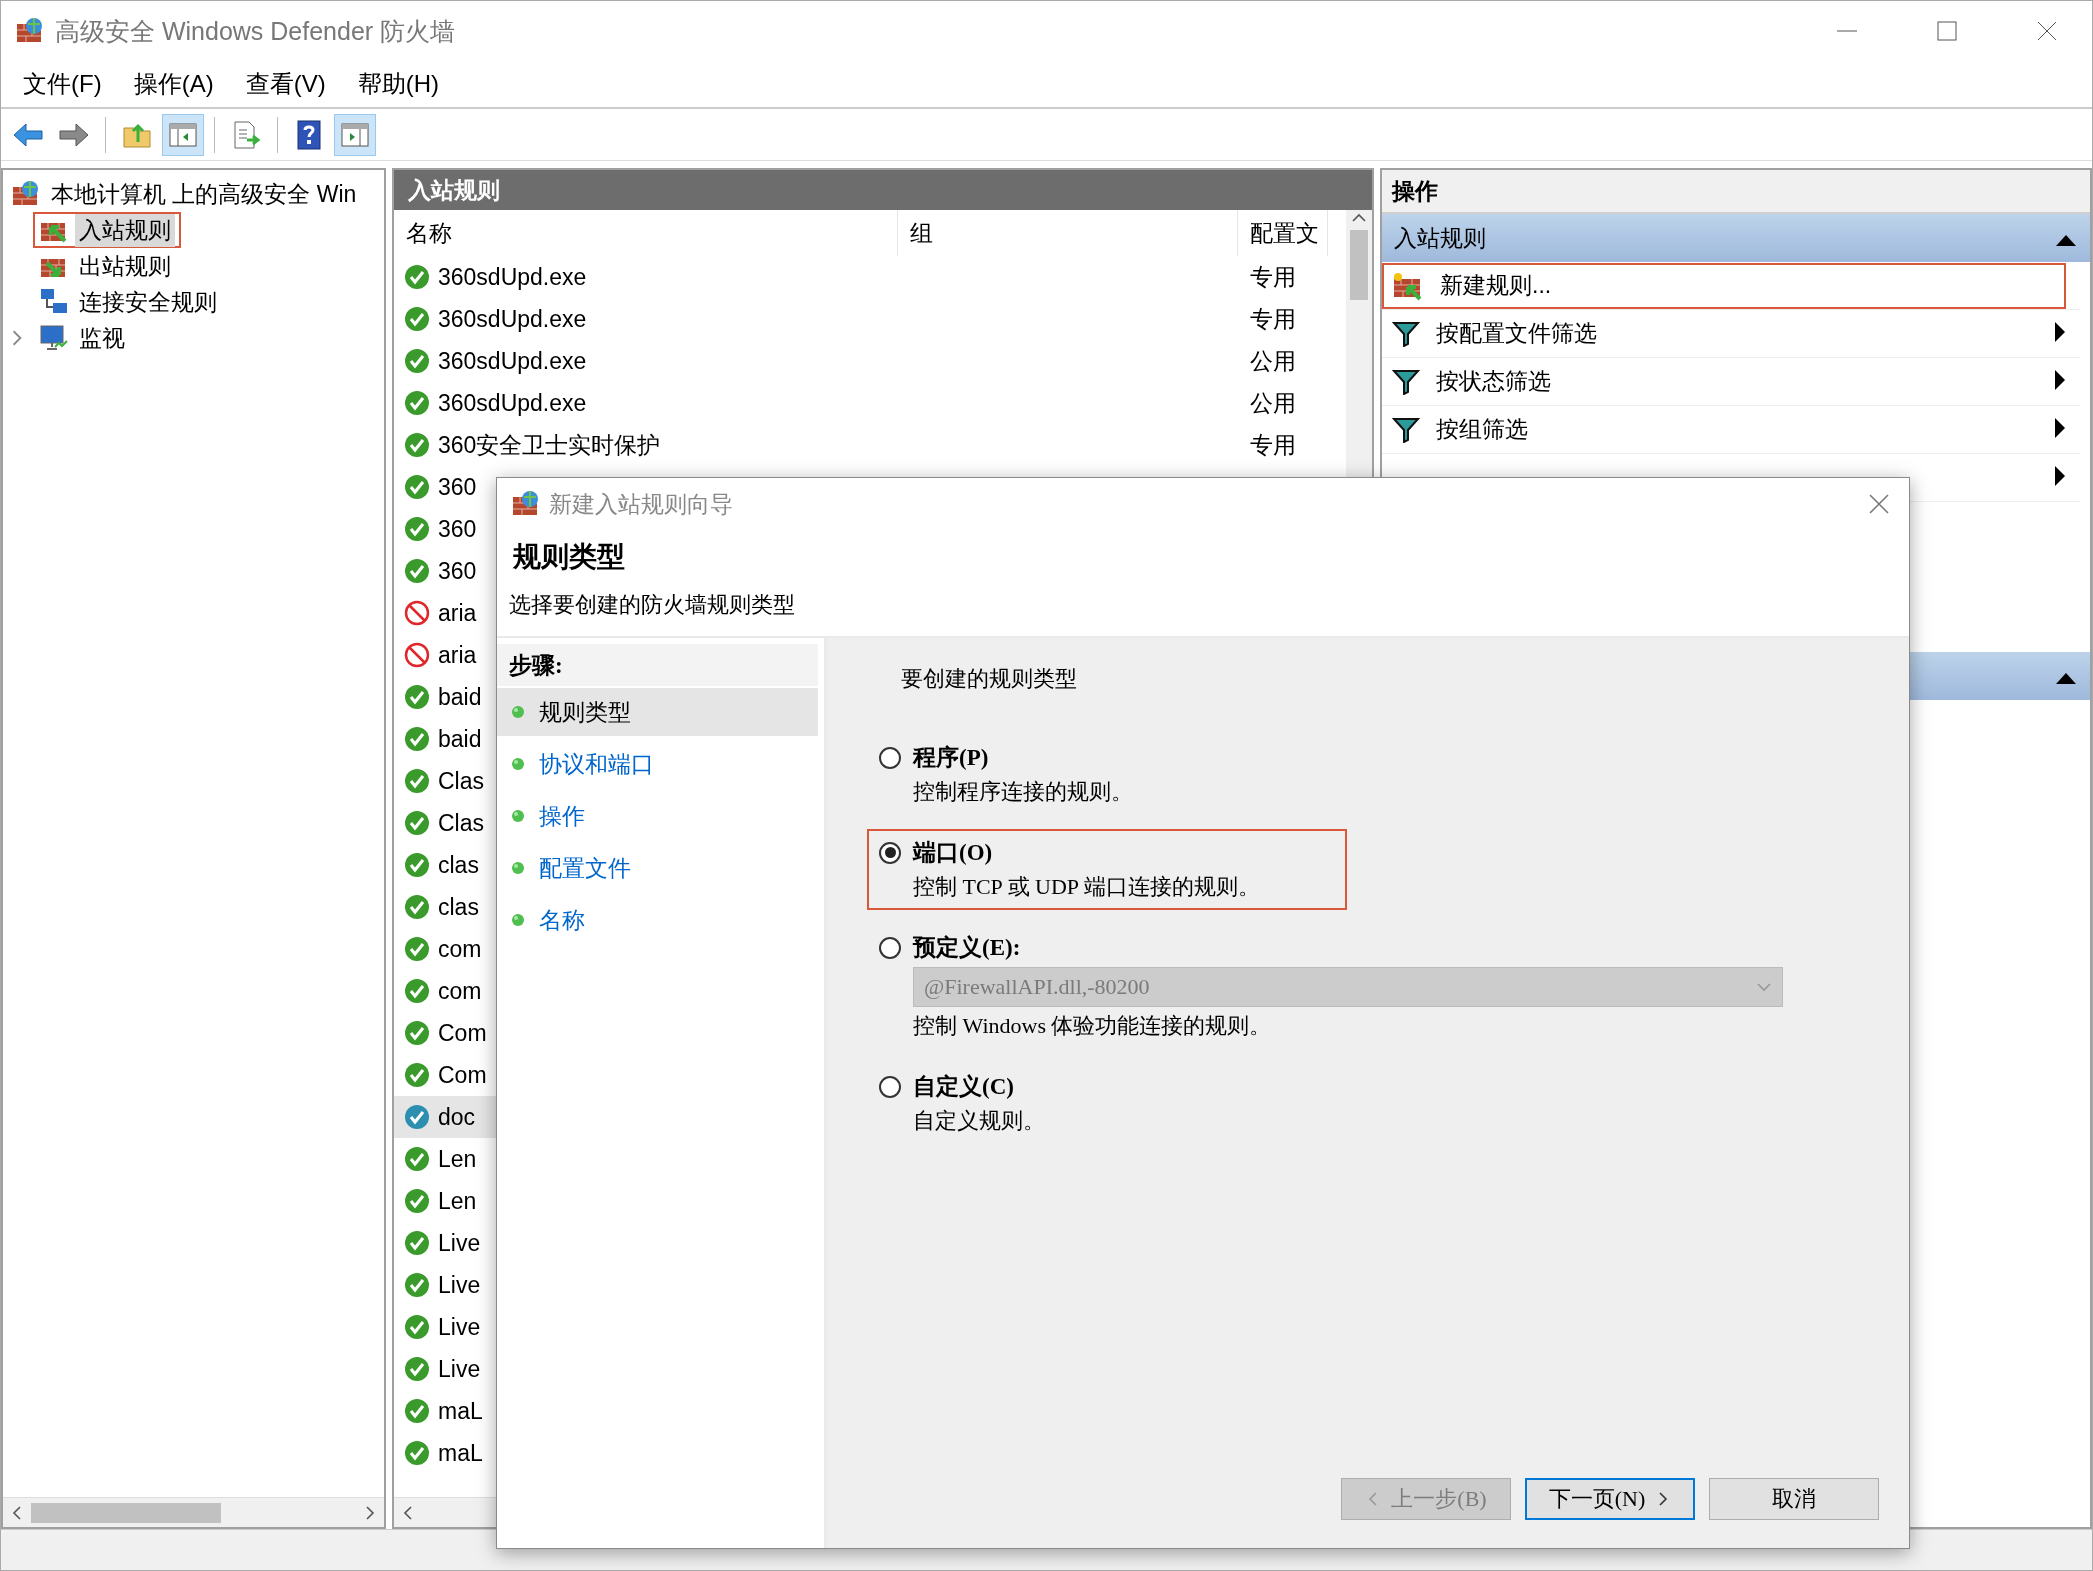 The image size is (2093, 1571). I want to click on option-label: 自定义(C), so click(964, 1087).